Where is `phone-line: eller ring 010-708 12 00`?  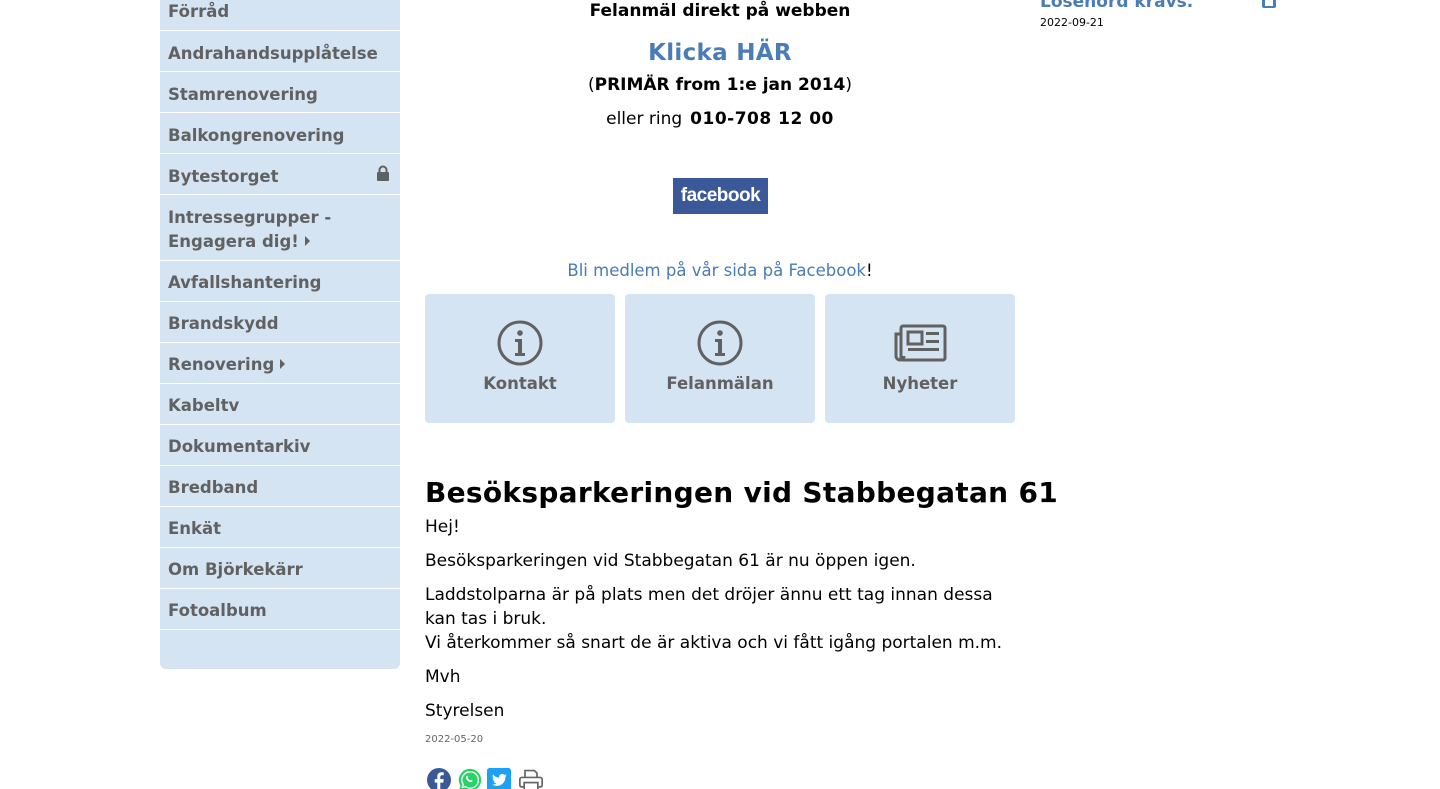
phone-line: eller ring 010-708 12 00 is located at coordinates (720, 119).